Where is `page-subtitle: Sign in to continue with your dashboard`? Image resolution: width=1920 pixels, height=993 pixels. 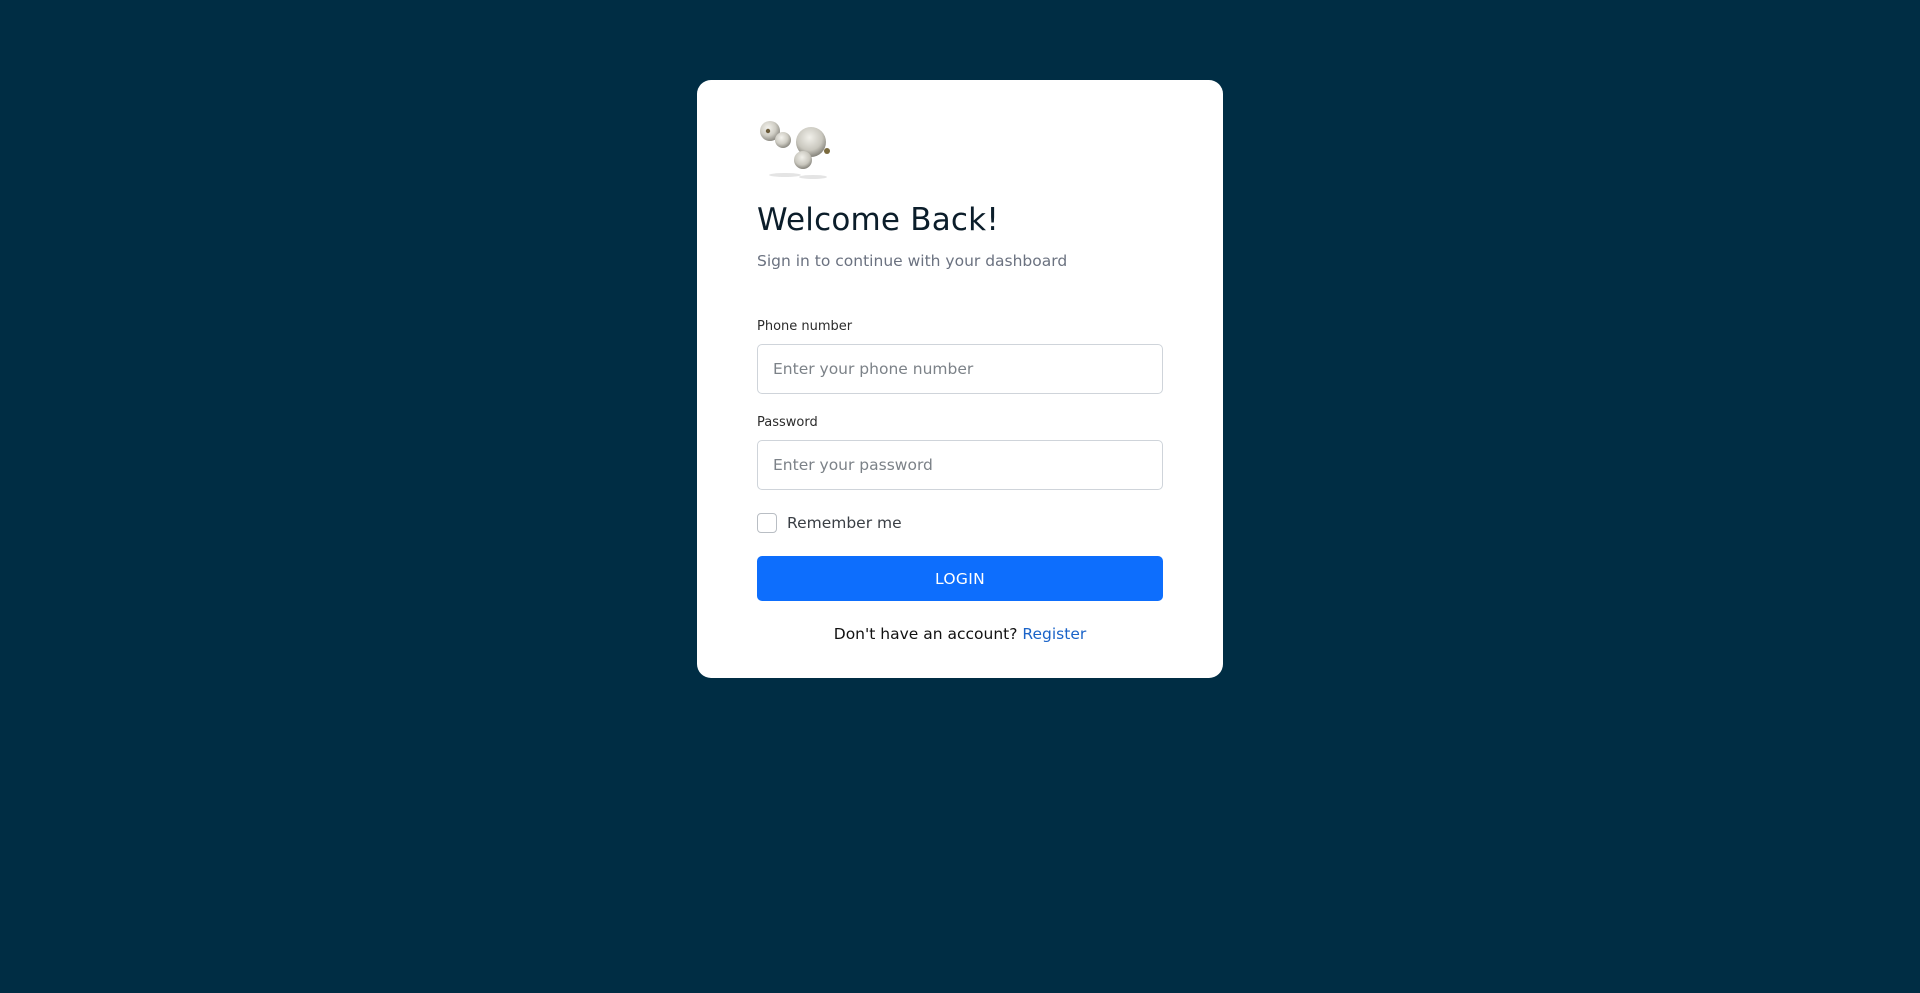 page-subtitle: Sign in to continue with your dashboard is located at coordinates (912, 261).